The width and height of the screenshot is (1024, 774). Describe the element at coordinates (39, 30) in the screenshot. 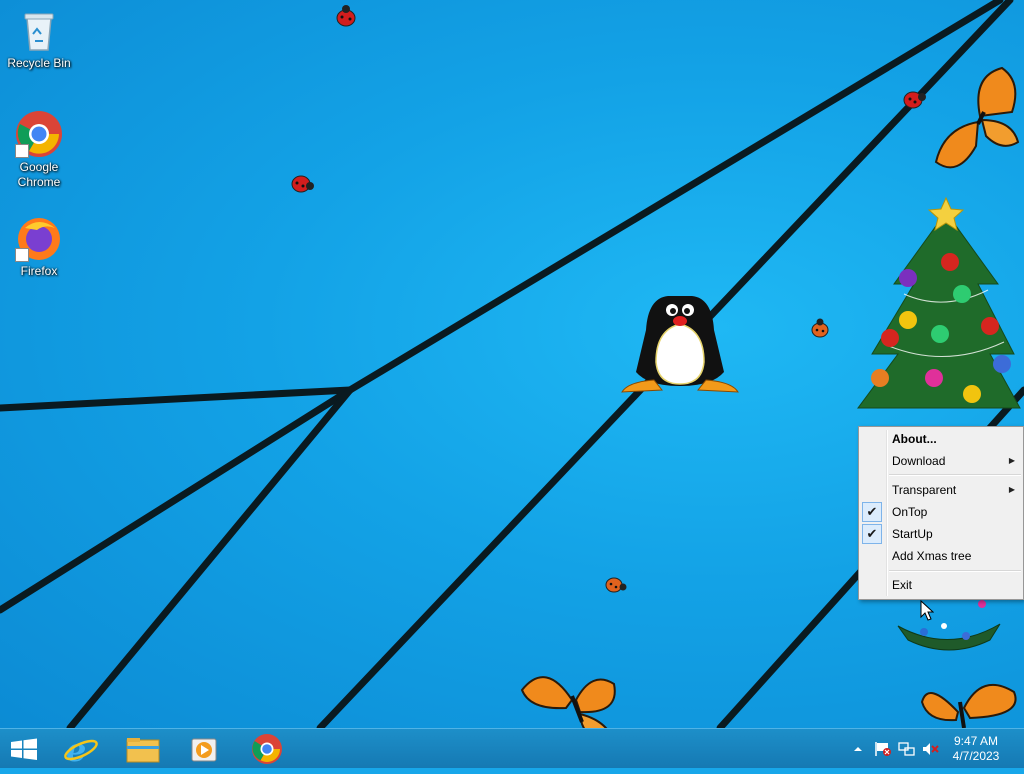

I see `recycle-bin-icon` at that location.